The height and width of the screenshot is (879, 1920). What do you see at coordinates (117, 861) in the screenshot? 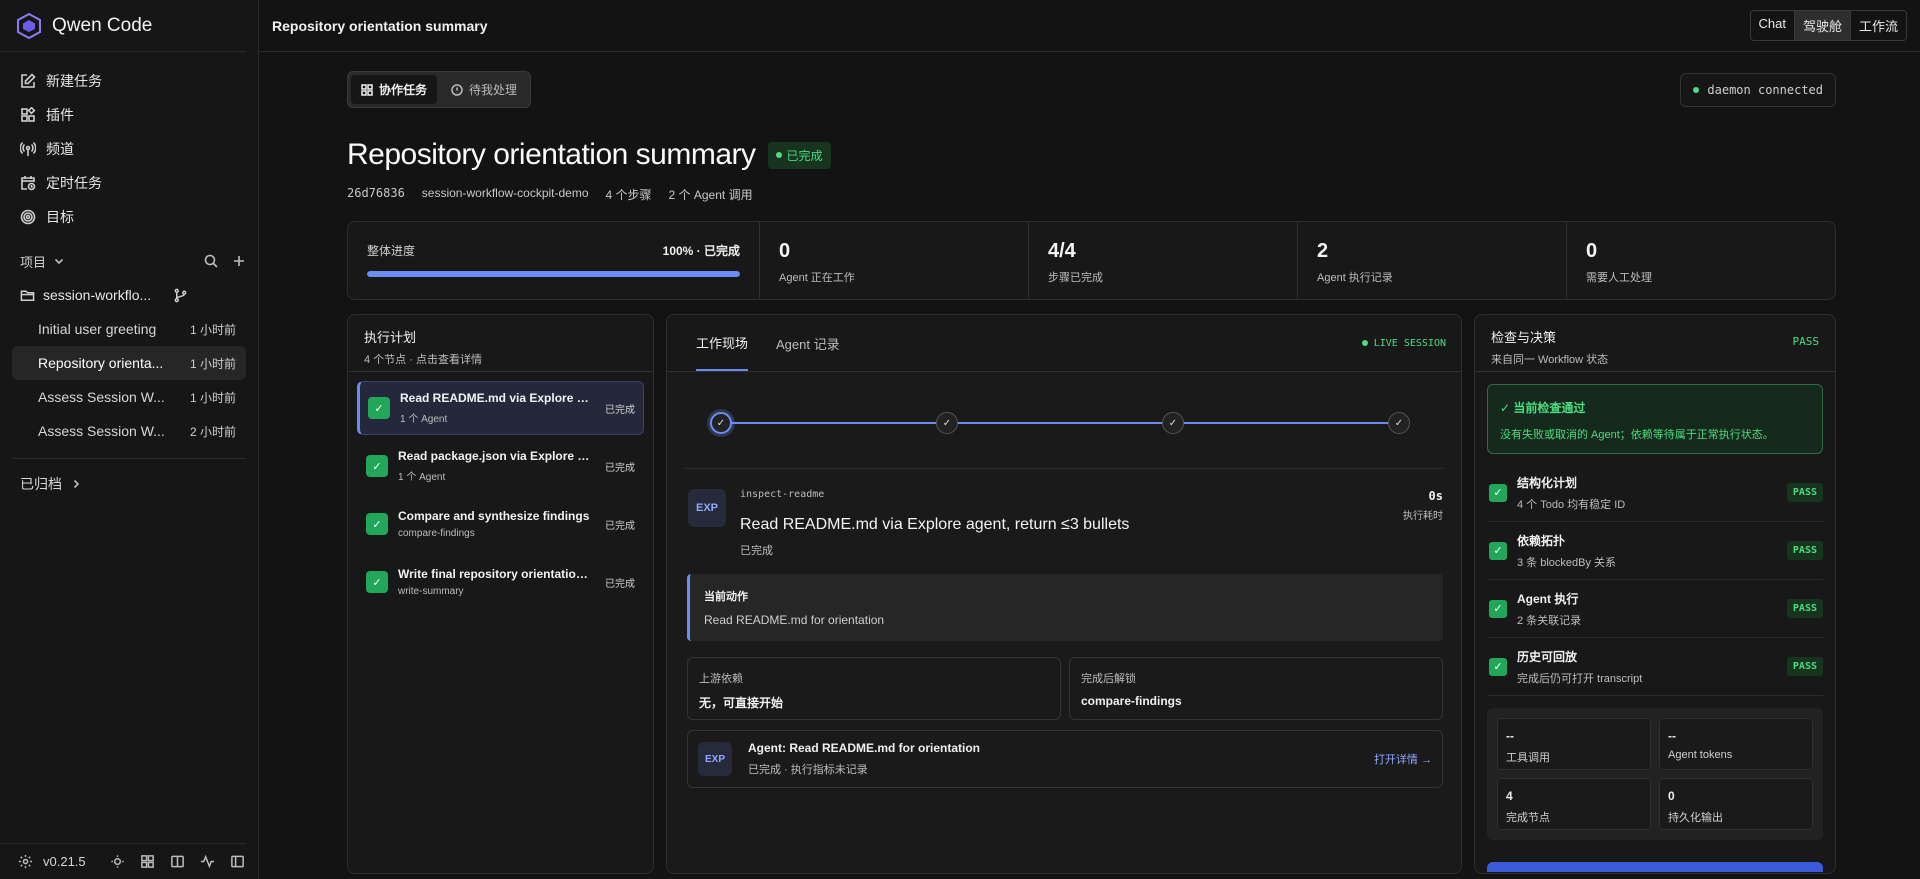
I see `sun-icon` at bounding box center [117, 861].